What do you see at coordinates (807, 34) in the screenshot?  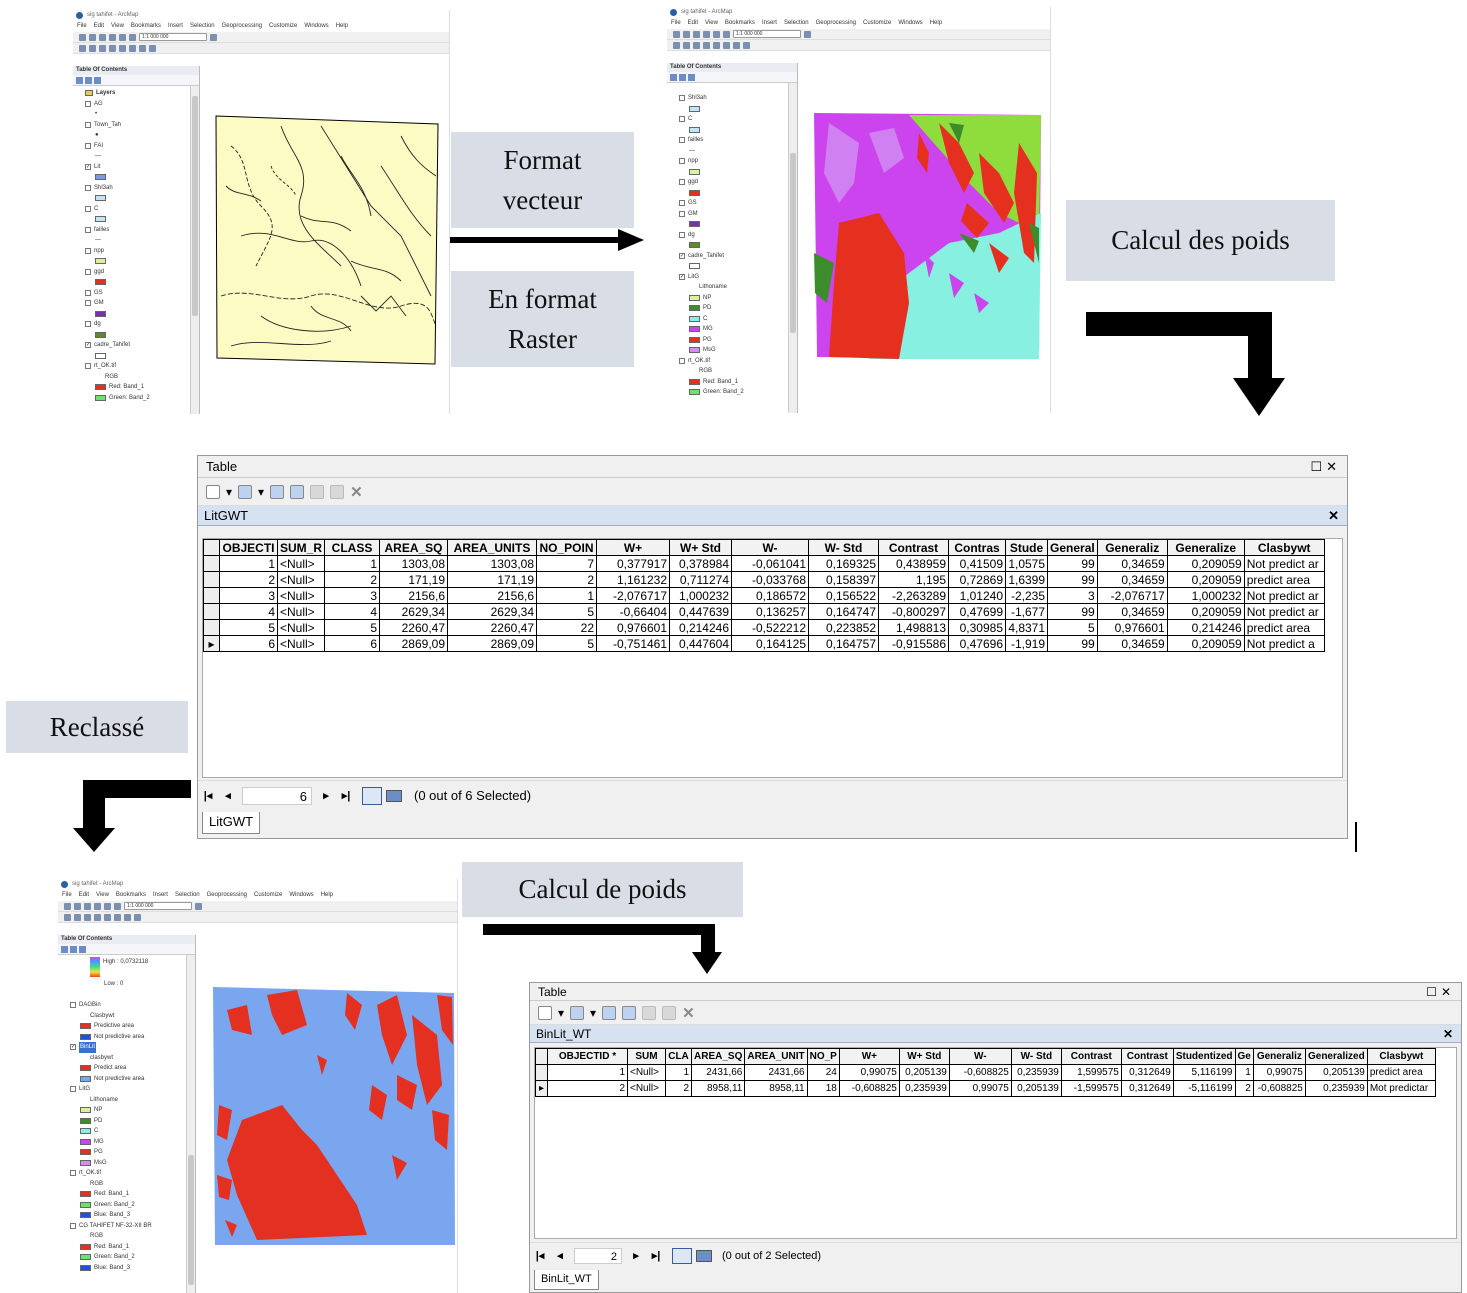 I see `editor-icon` at bounding box center [807, 34].